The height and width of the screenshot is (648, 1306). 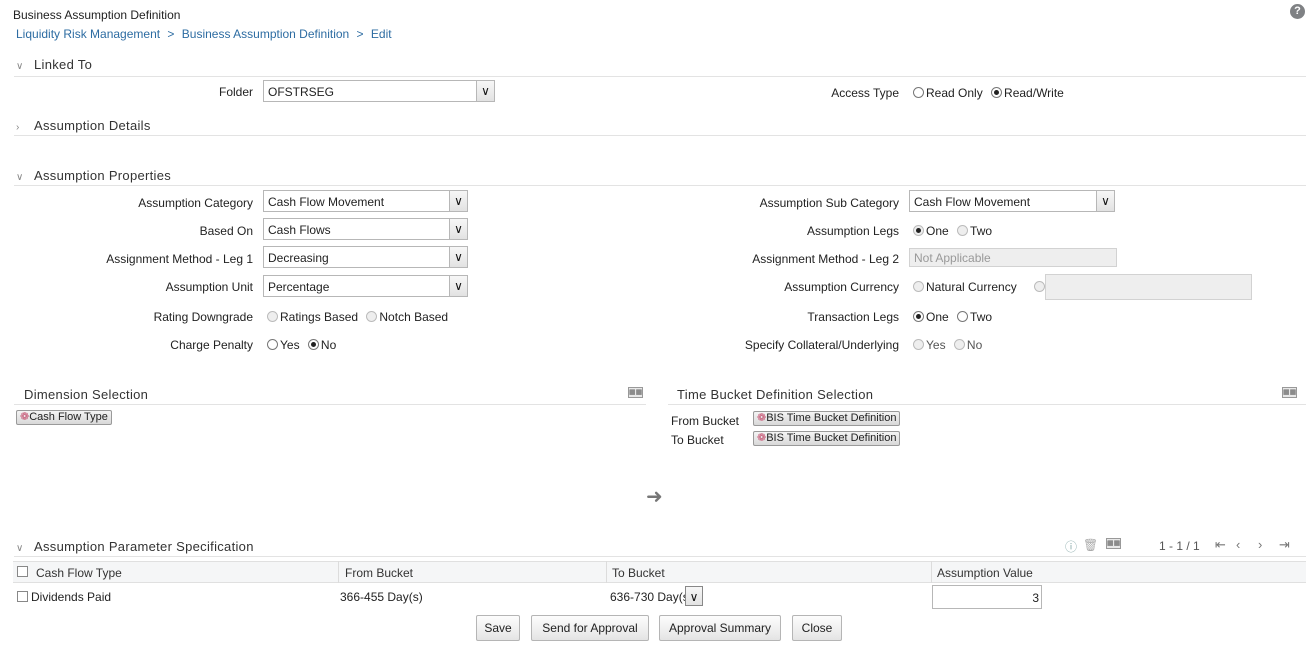 What do you see at coordinates (379, 573) in the screenshot?
I see `col-from-bucket: From Bucket` at bounding box center [379, 573].